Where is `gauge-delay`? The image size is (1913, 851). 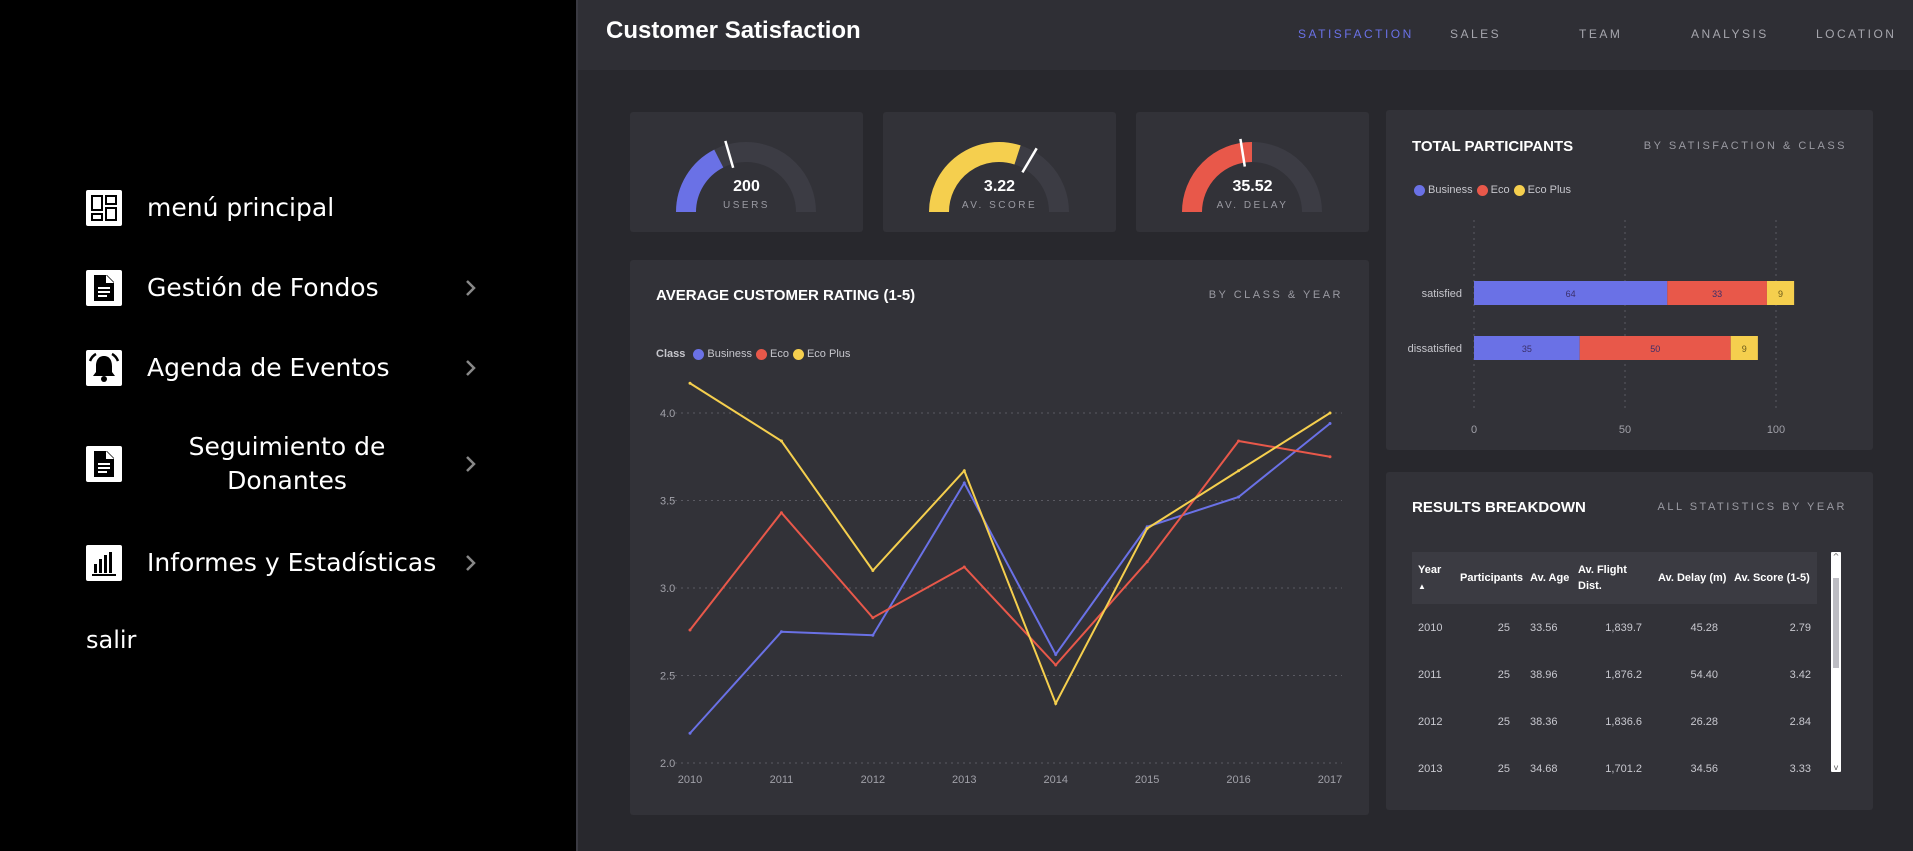 gauge-delay is located at coordinates (1252, 175).